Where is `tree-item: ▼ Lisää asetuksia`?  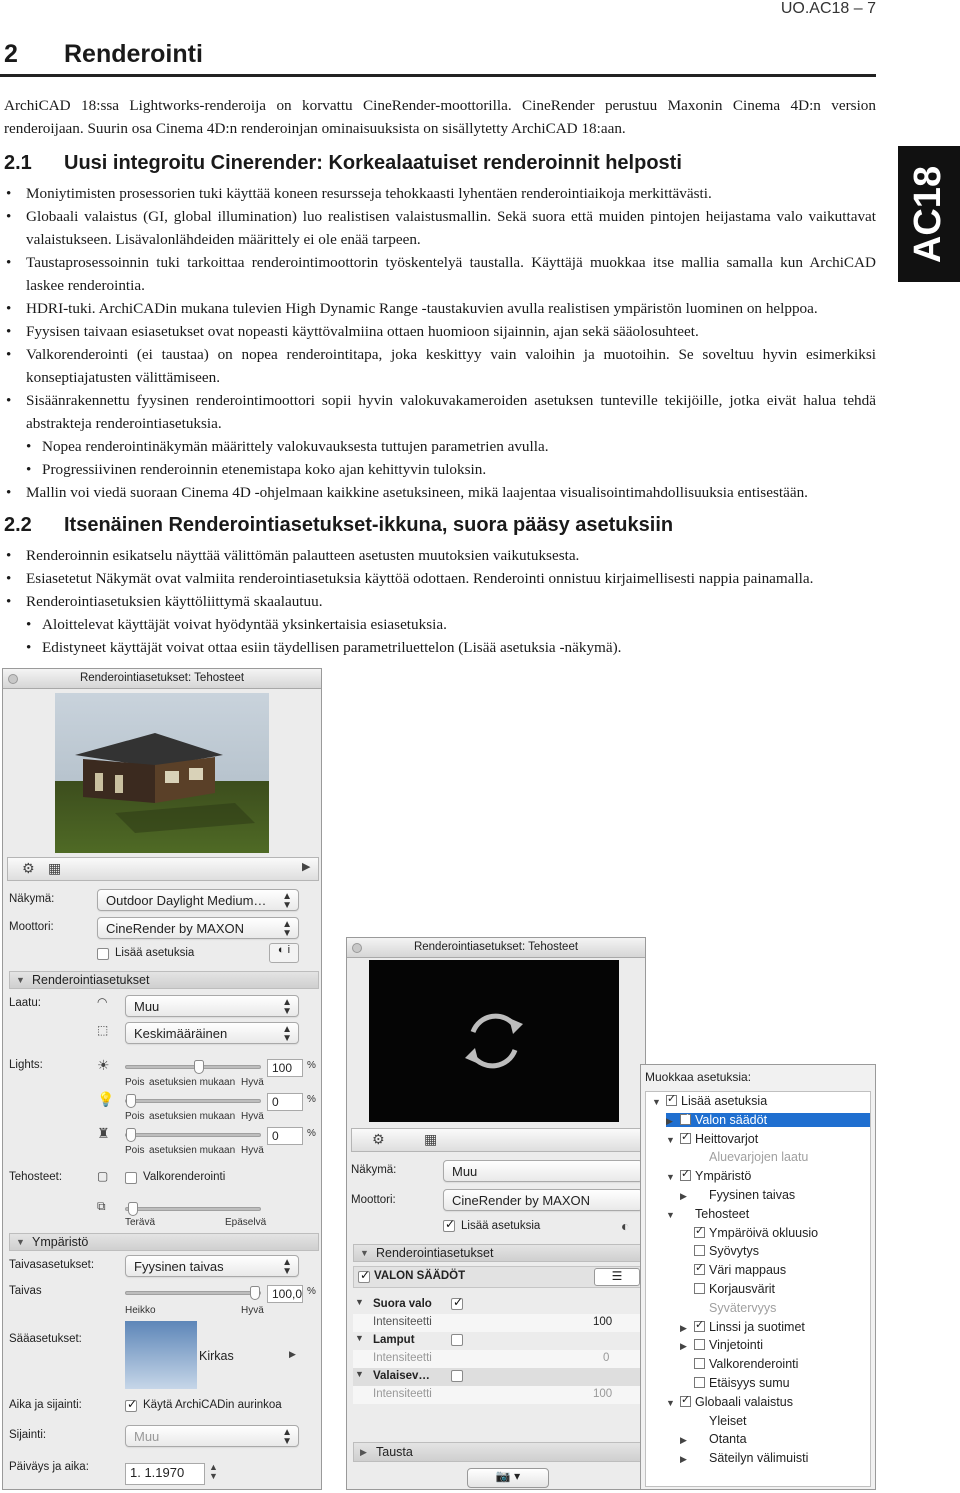 tree-item: ▼ Lisää asetuksia is located at coordinates (709, 1100).